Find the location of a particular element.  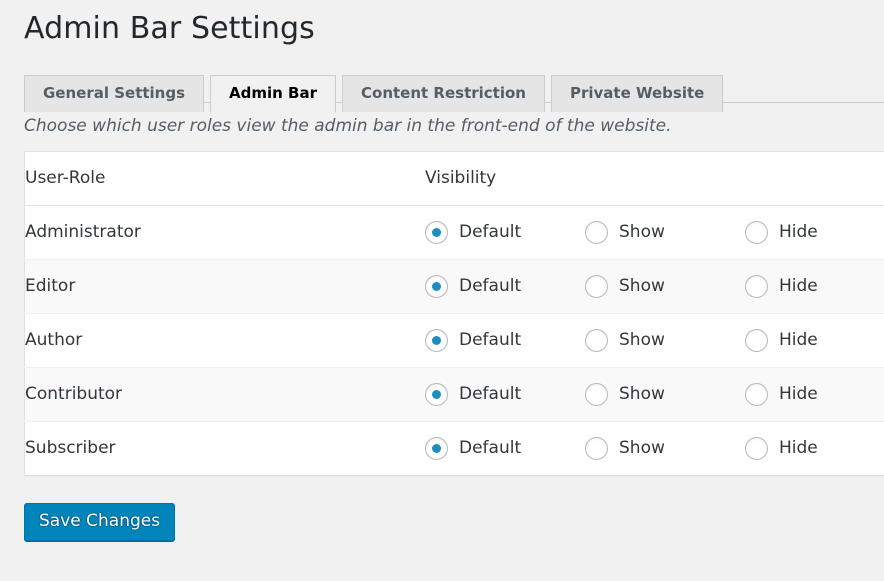

cell-user-role: Author is located at coordinates (224, 340).